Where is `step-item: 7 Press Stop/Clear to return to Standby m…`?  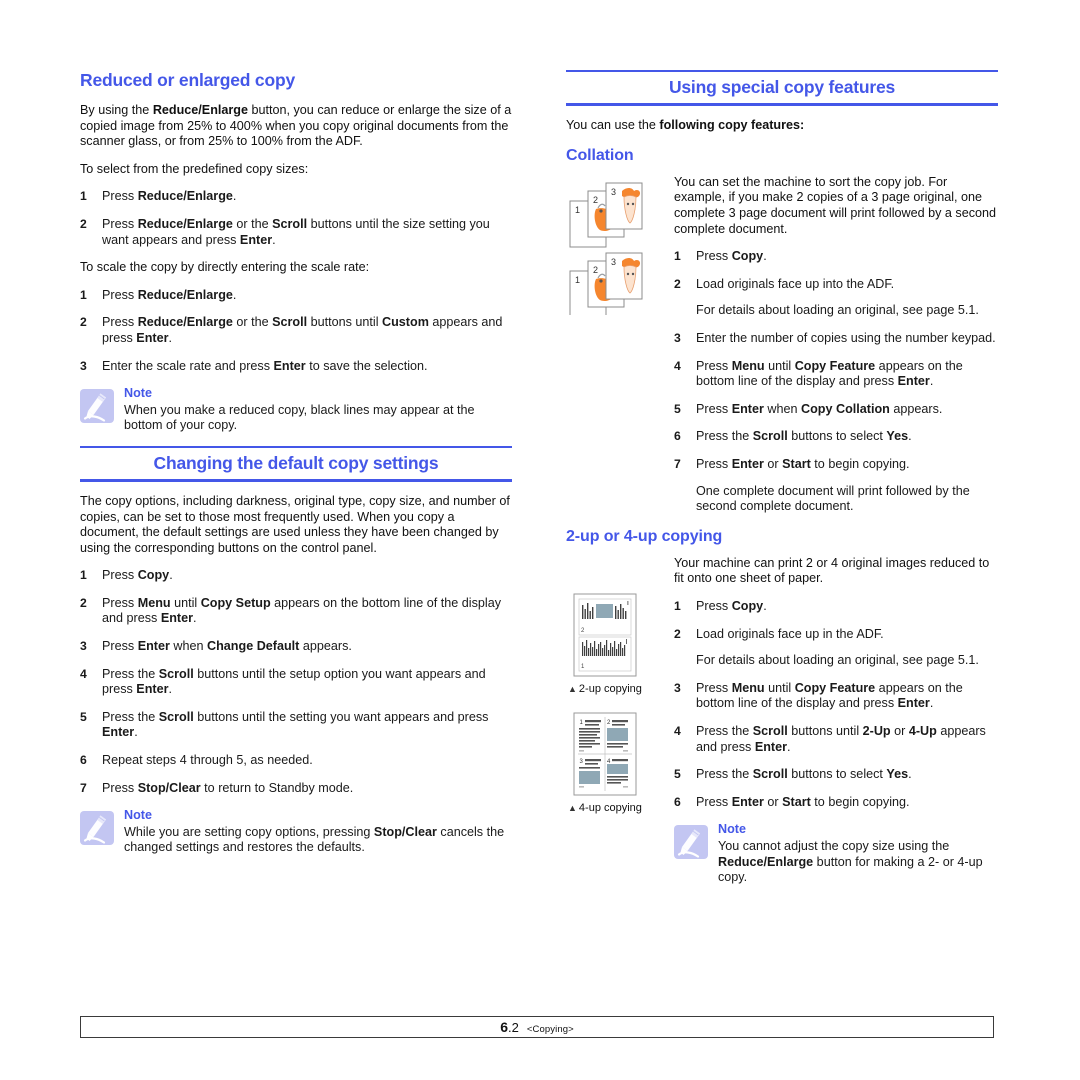 step-item: 7 Press Stop/Clear to return to Standby m… is located at coordinates (296, 789).